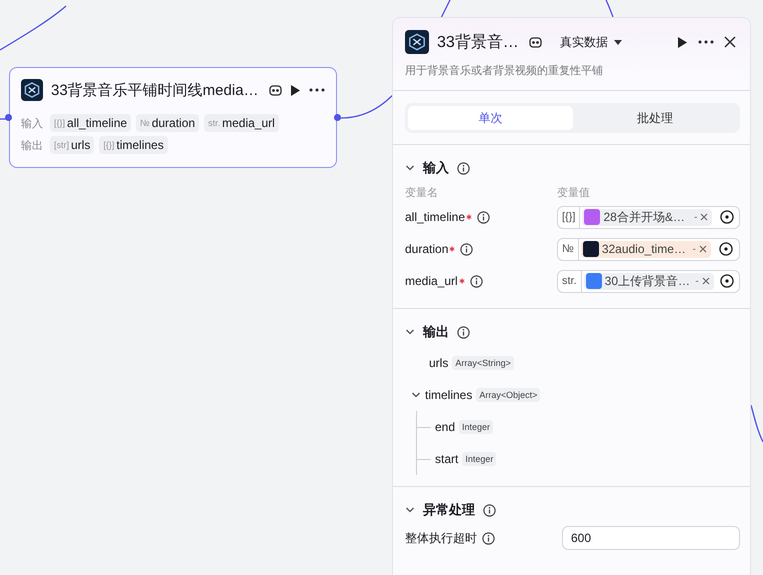 This screenshot has width=763, height=575. What do you see at coordinates (61, 145) in the screenshot?
I see `type-tag: [str]` at bounding box center [61, 145].